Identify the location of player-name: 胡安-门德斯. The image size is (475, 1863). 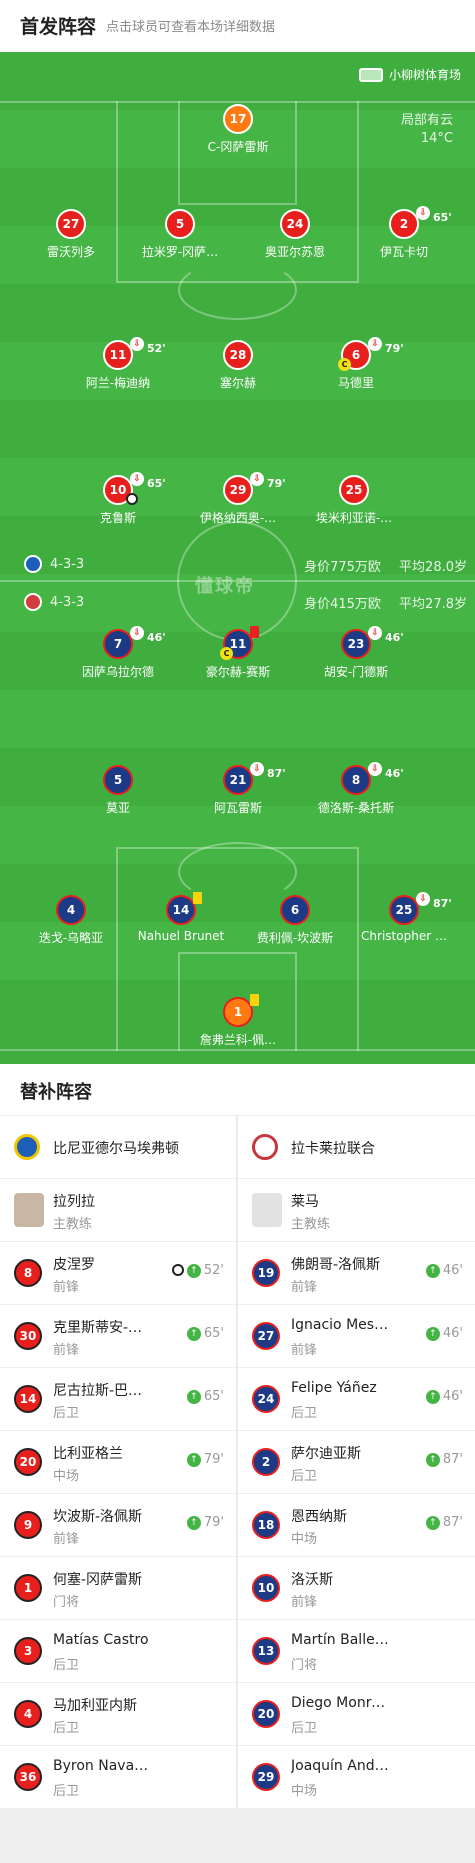
(356, 672).